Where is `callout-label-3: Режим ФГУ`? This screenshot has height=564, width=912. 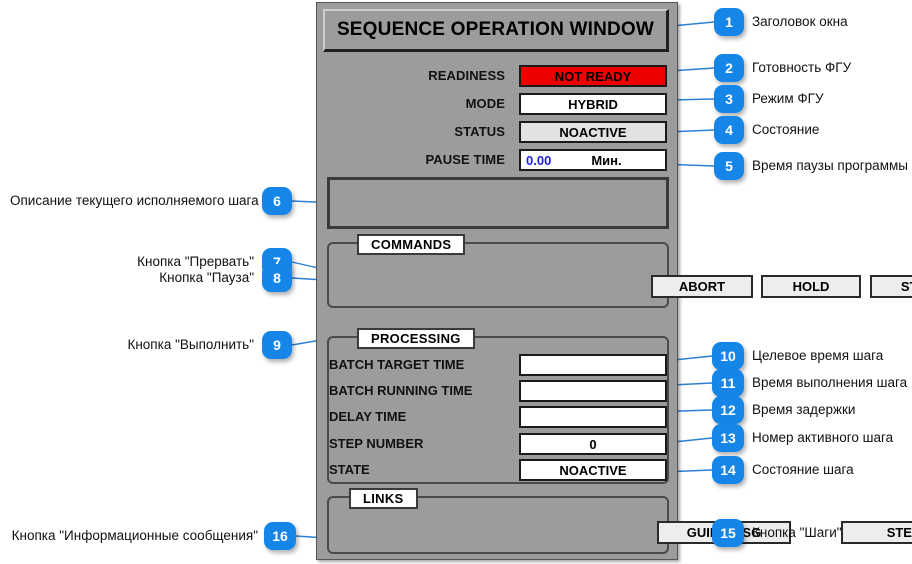
callout-label-3: Режим ФГУ is located at coordinates (788, 98).